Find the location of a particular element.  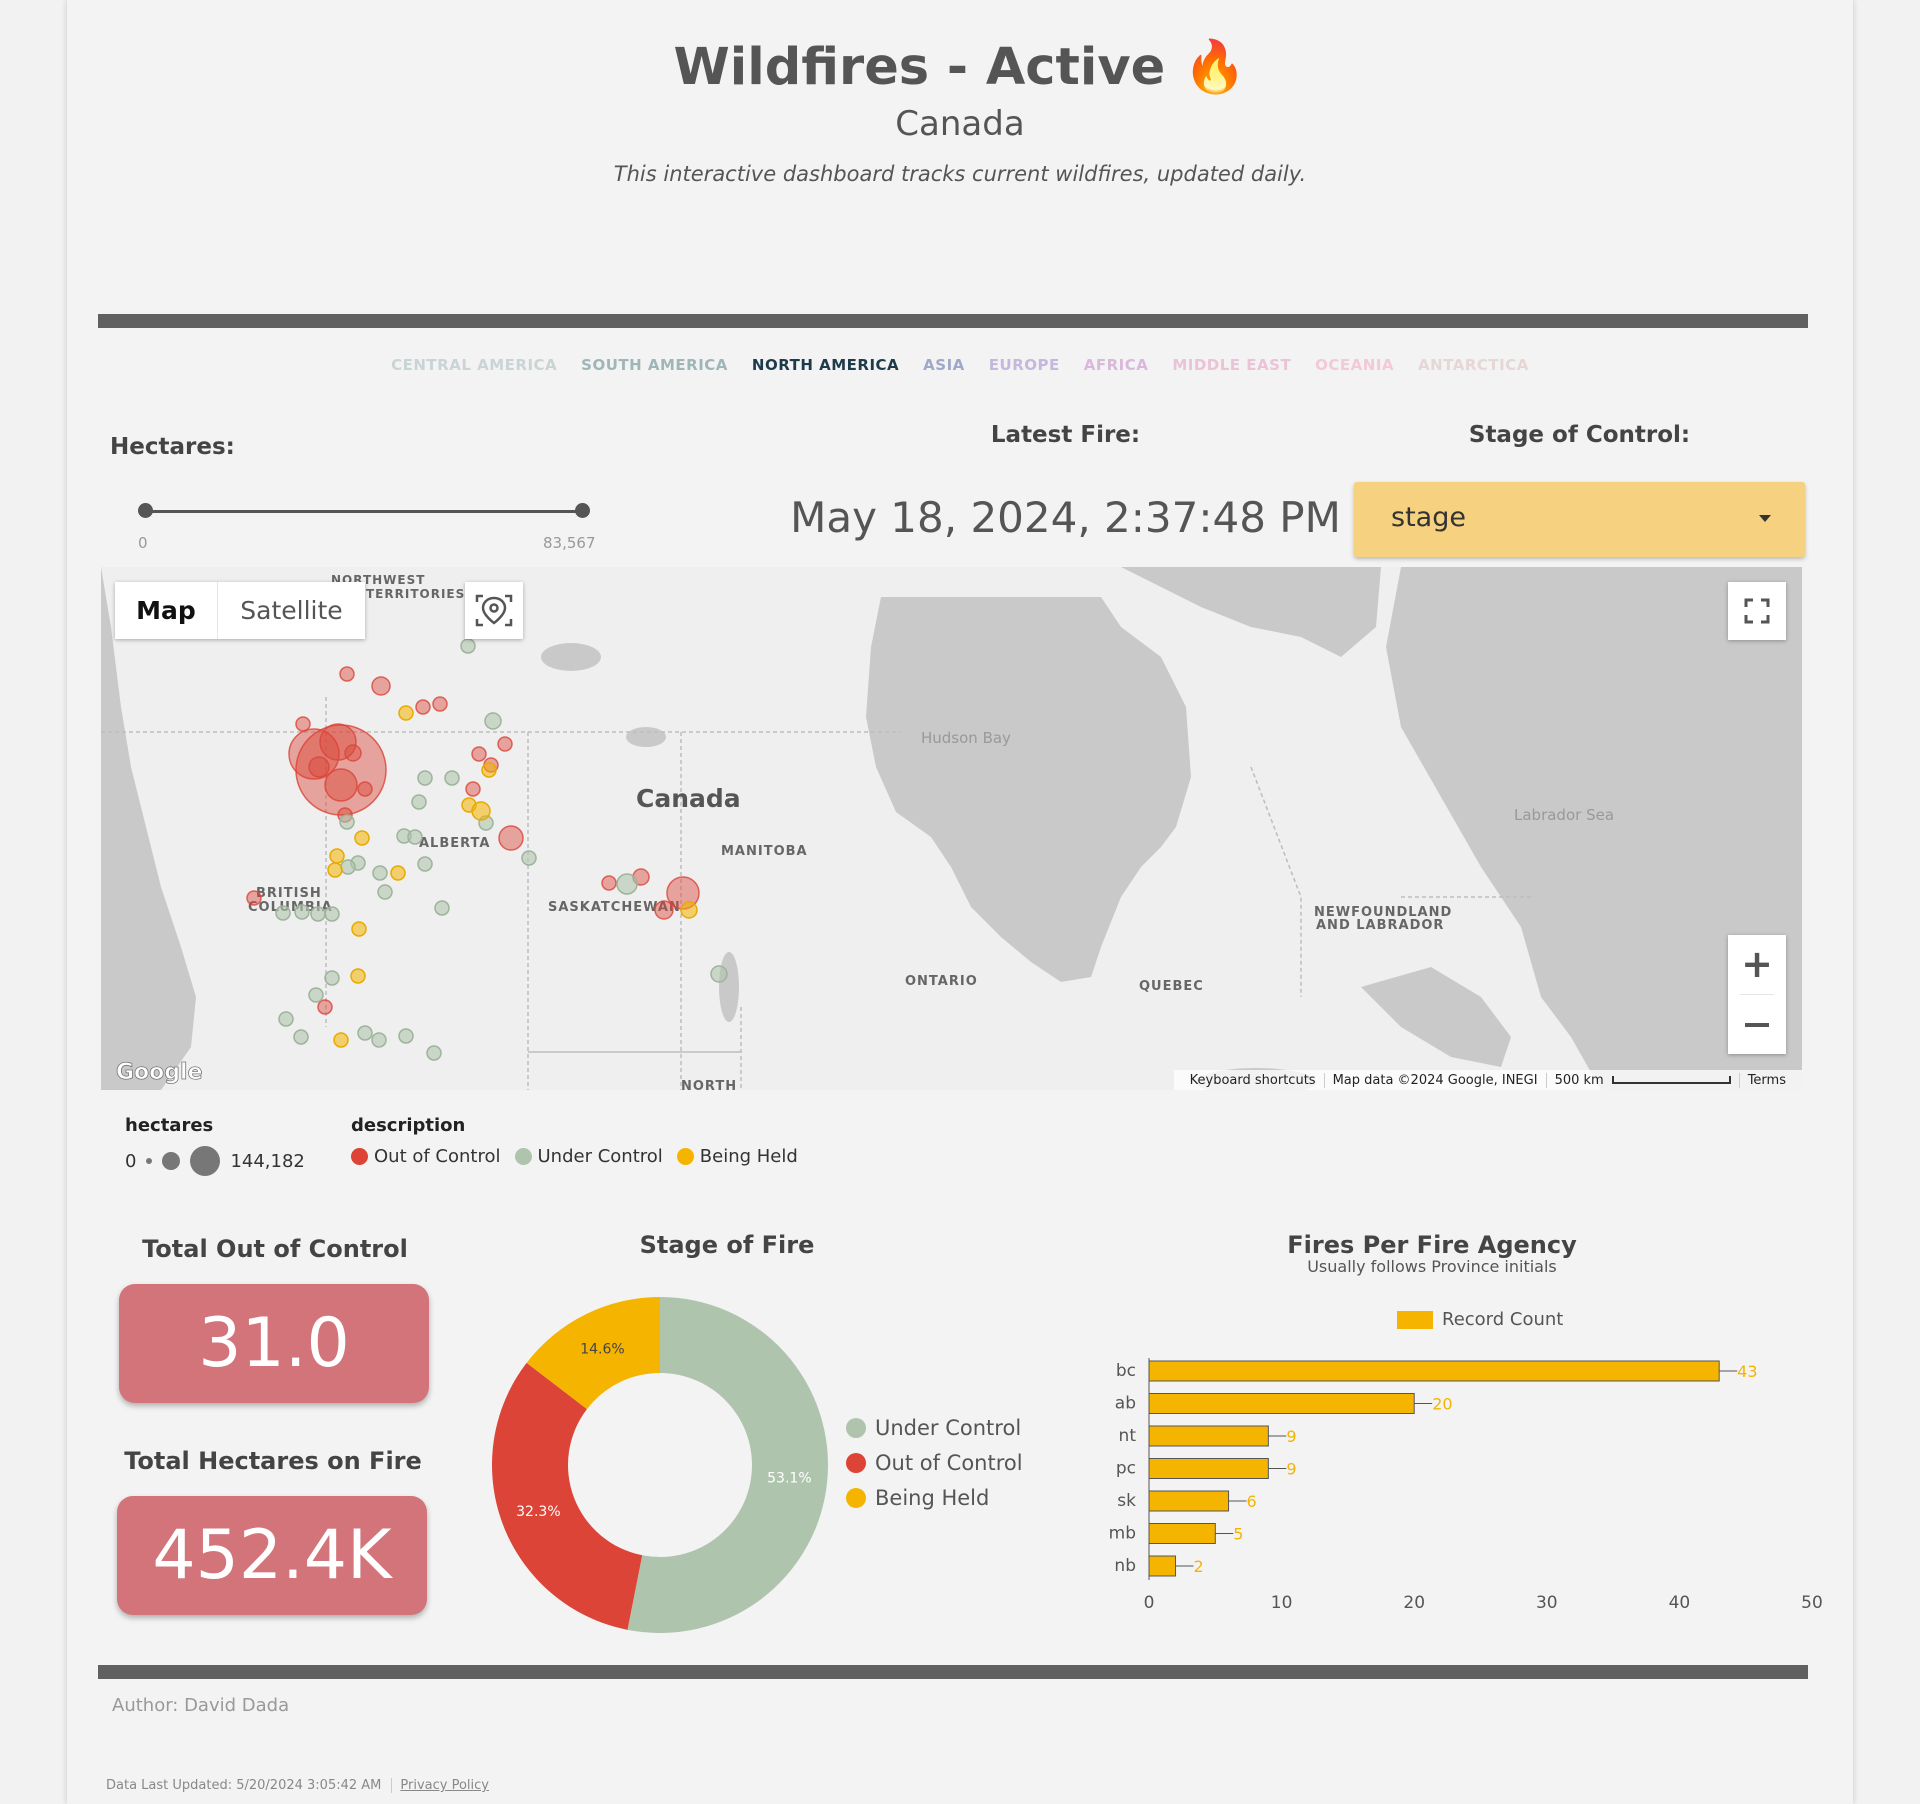

size-large-dot is located at coordinates (205, 1161).